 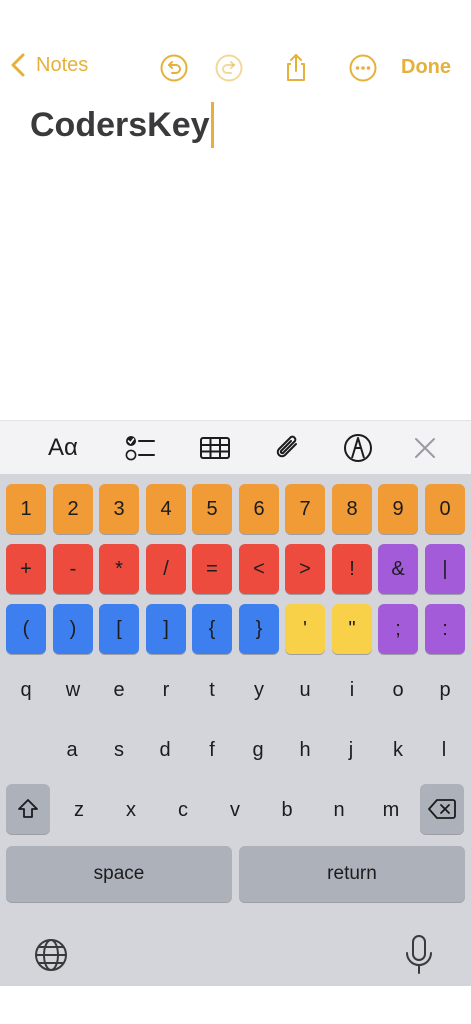 What do you see at coordinates (358, 448) in the screenshot?
I see `markup-pen-icon` at bounding box center [358, 448].